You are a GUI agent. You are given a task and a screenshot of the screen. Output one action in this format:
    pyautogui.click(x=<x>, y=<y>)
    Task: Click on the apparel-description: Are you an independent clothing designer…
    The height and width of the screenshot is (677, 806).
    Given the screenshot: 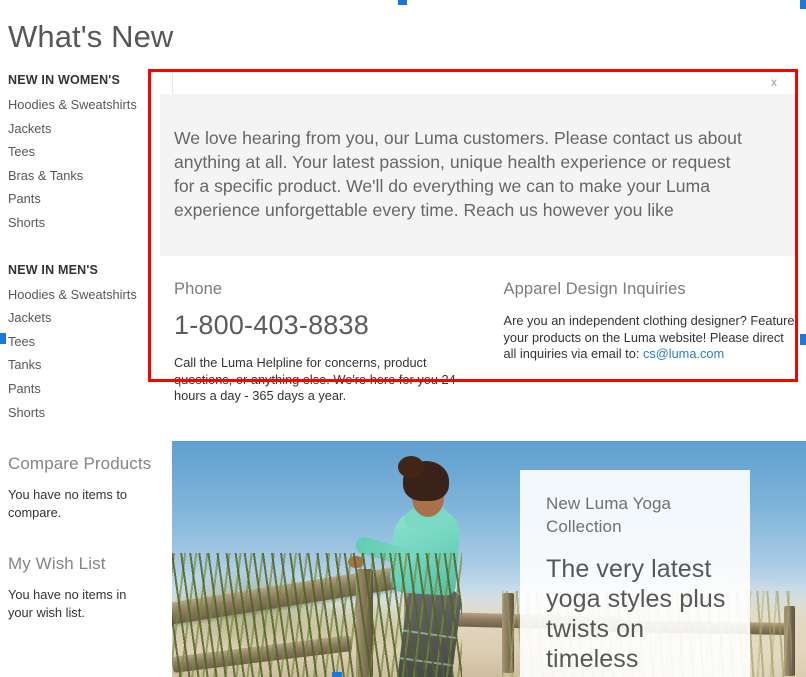 What is the action you would take?
    pyautogui.click(x=650, y=338)
    